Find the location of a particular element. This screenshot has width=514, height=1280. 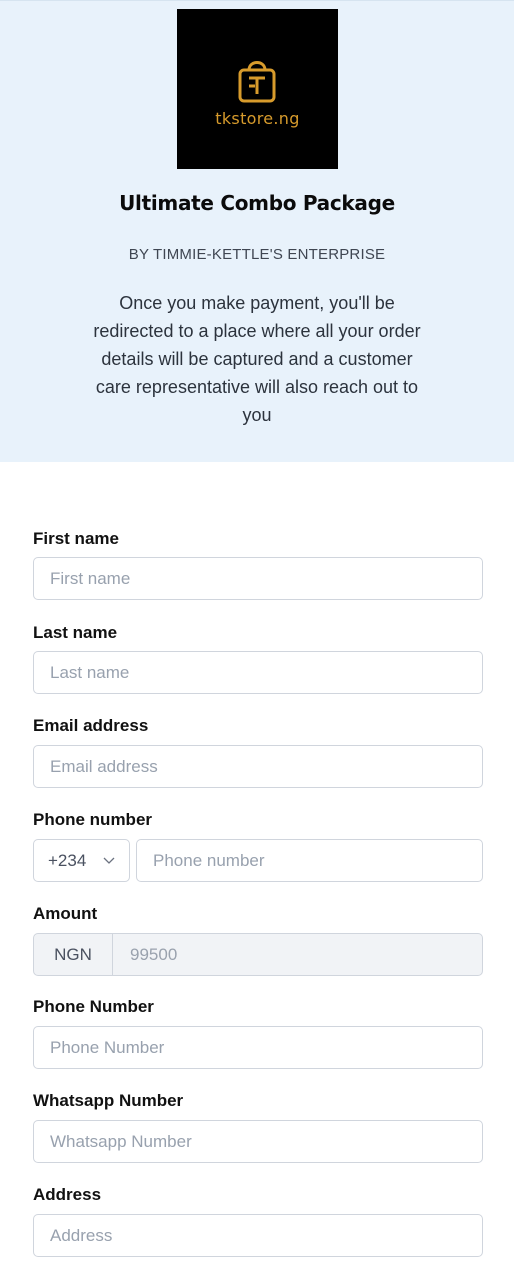

product-title: Ultimate Combo Package is located at coordinates (257, 203).